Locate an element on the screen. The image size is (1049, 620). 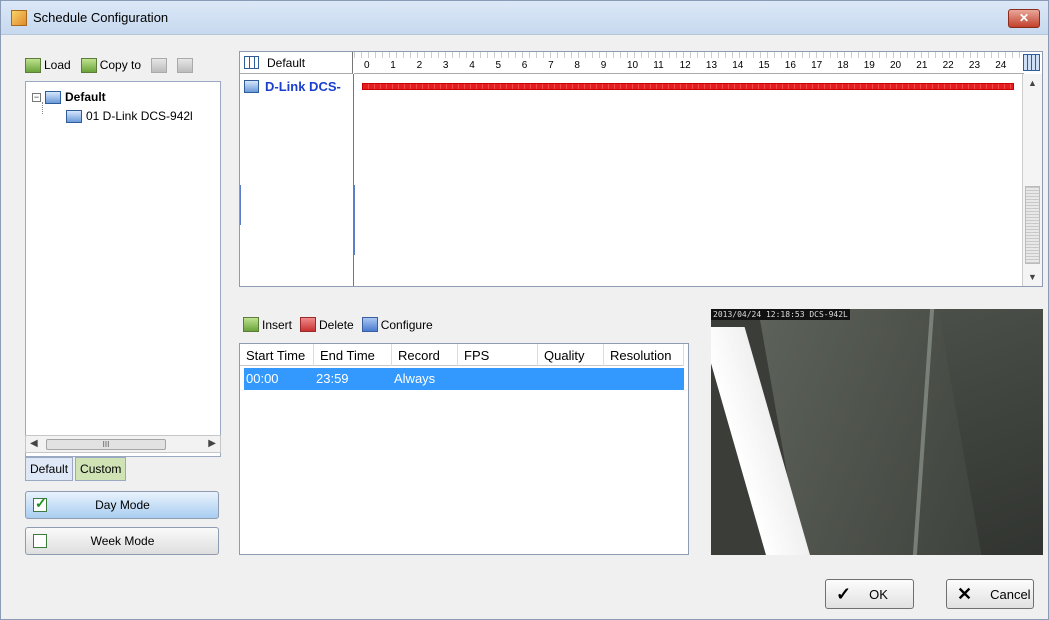
cell-record: Always is located at coordinates (415, 378).